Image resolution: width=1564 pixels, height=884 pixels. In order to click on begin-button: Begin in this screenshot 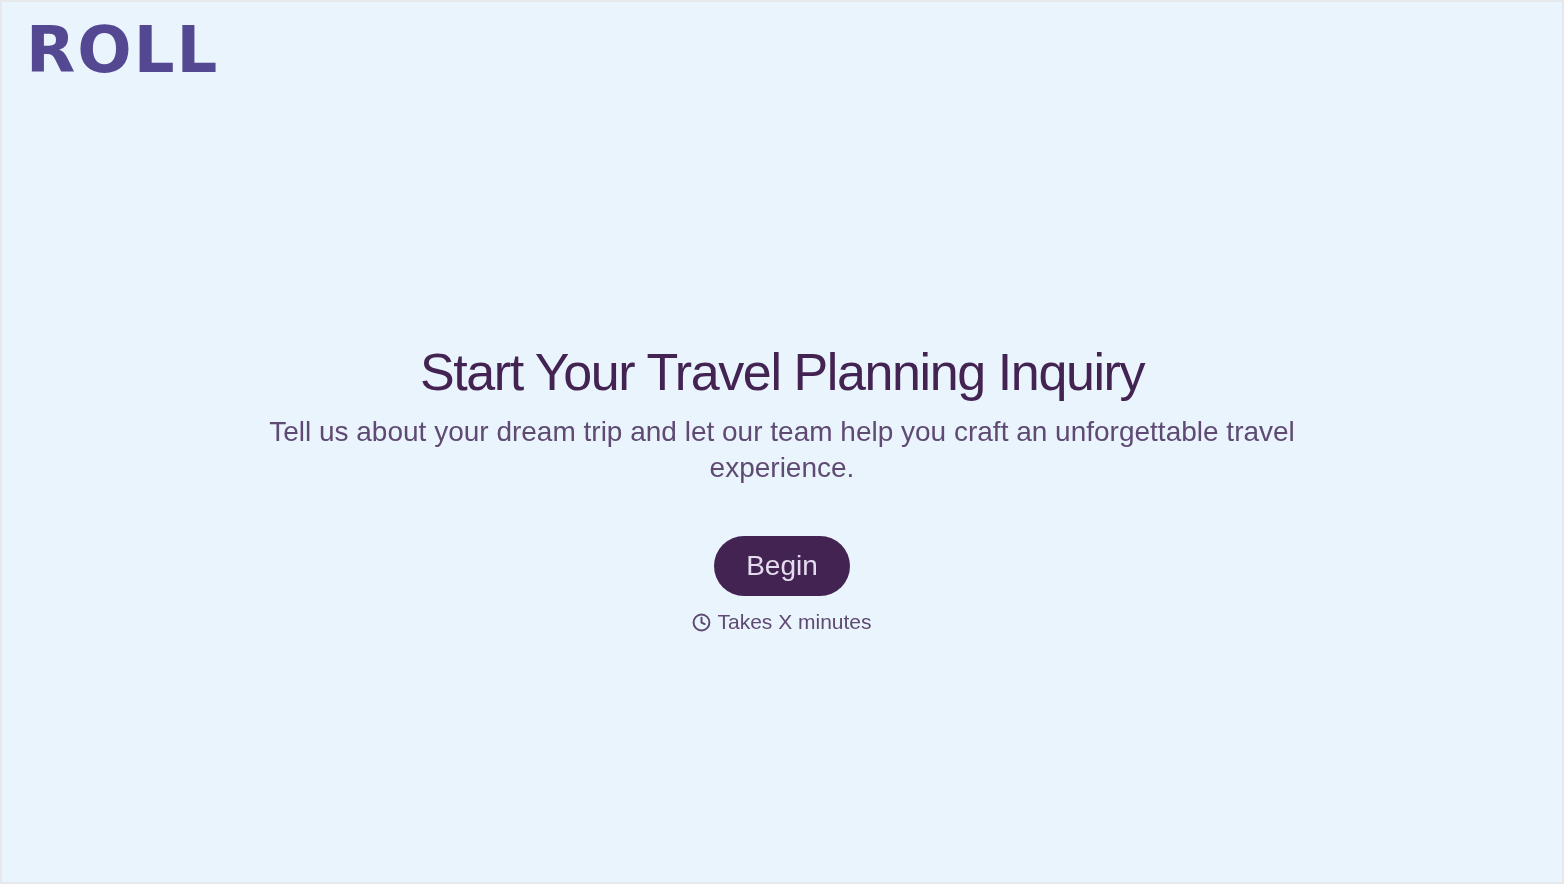, I will do `click(782, 566)`.